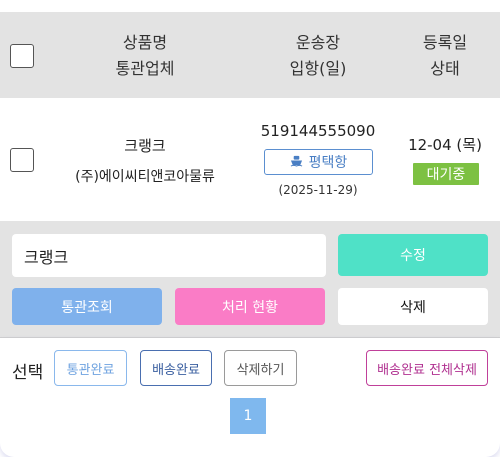 The height and width of the screenshot is (457, 500). What do you see at coordinates (87, 306) in the screenshot?
I see `customs-check-button: 통관조회` at bounding box center [87, 306].